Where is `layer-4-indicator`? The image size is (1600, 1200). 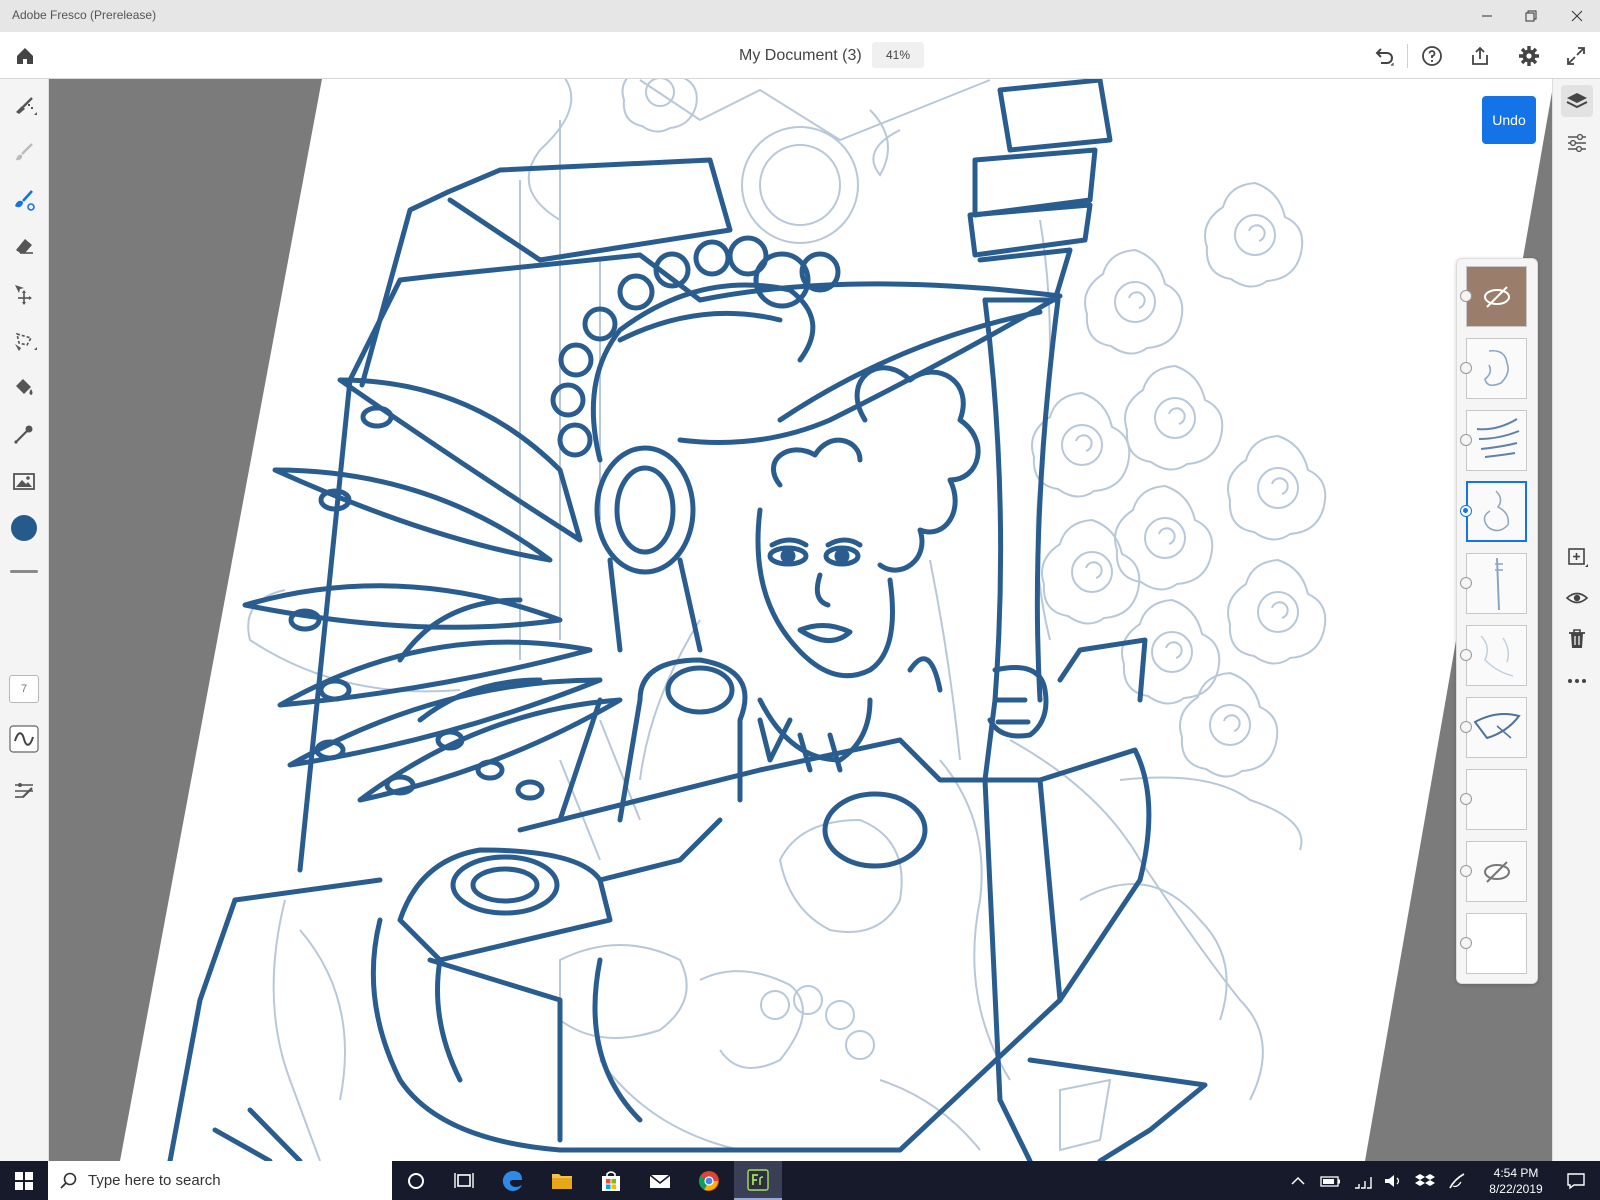
layer-4-indicator is located at coordinates (1466, 511).